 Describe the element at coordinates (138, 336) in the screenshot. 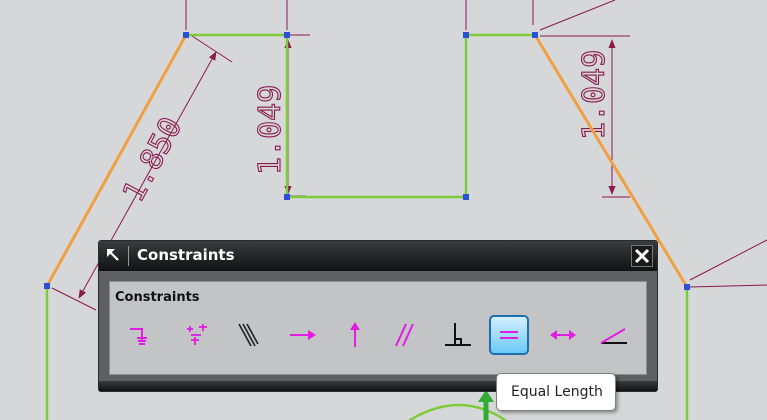

I see `point-on-curve-icon` at that location.